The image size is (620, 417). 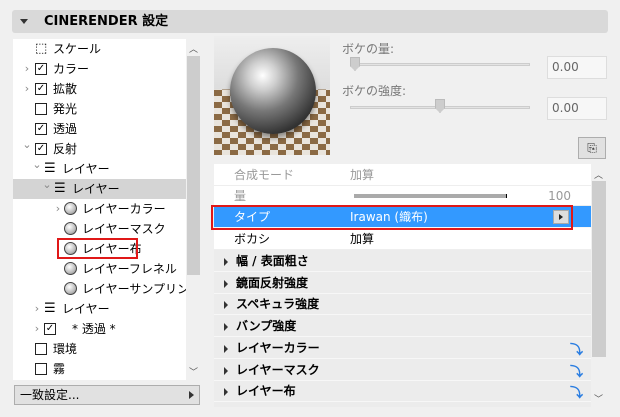 What do you see at coordinates (402, 392) in the screenshot?
I see `property-group: レイヤー布 ⤵` at bounding box center [402, 392].